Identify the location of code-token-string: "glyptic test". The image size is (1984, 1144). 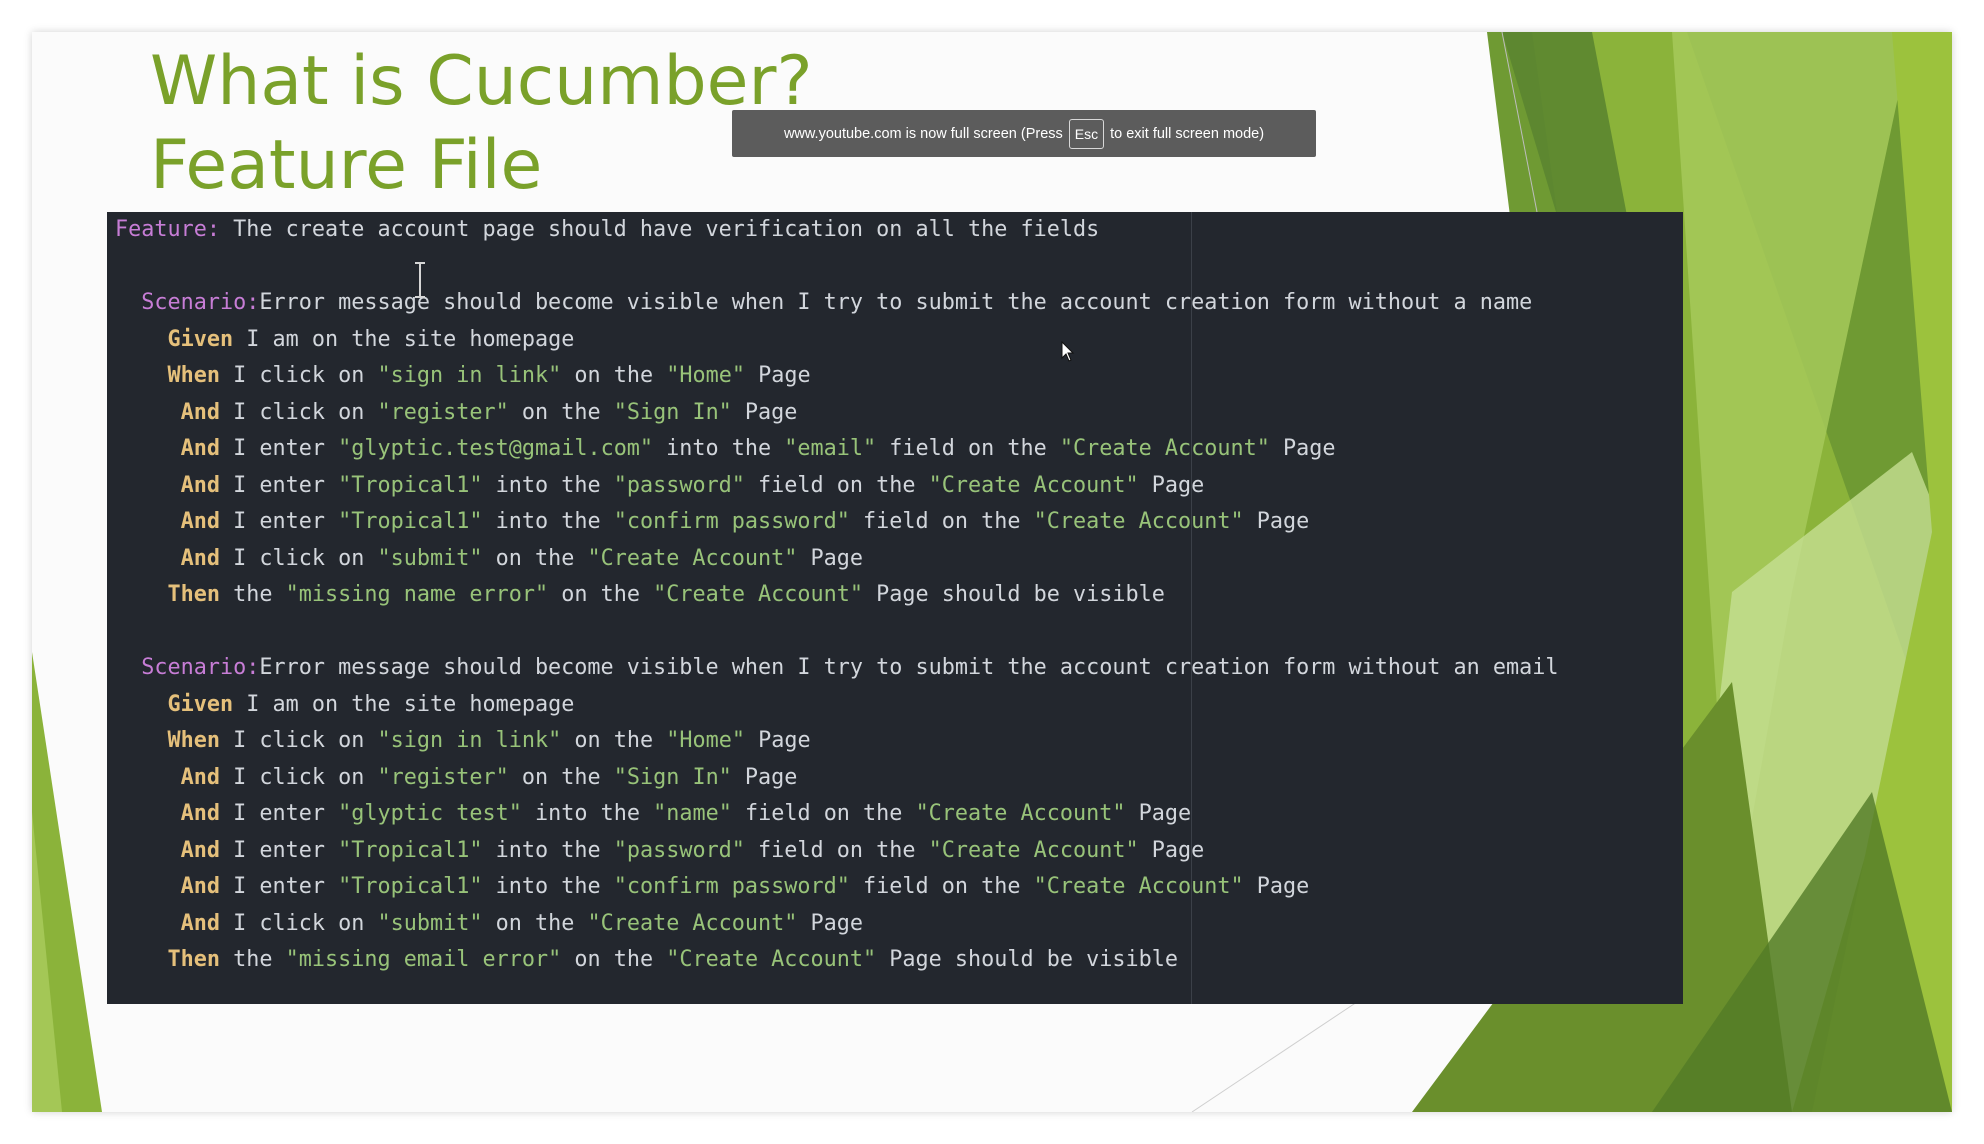
(430, 813).